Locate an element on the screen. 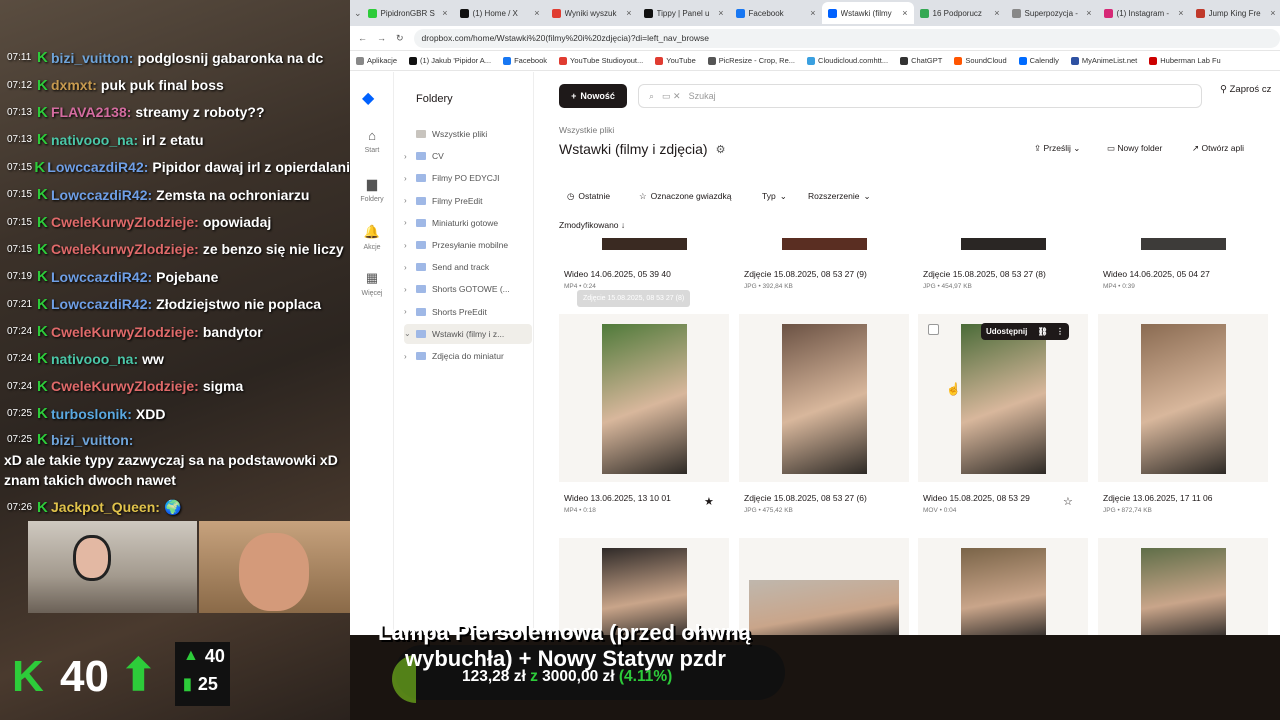 This screenshot has width=1280, height=720. file-name: Zdjęcie 15.08.2025, 08 53 27 (8) is located at coordinates (984, 274).